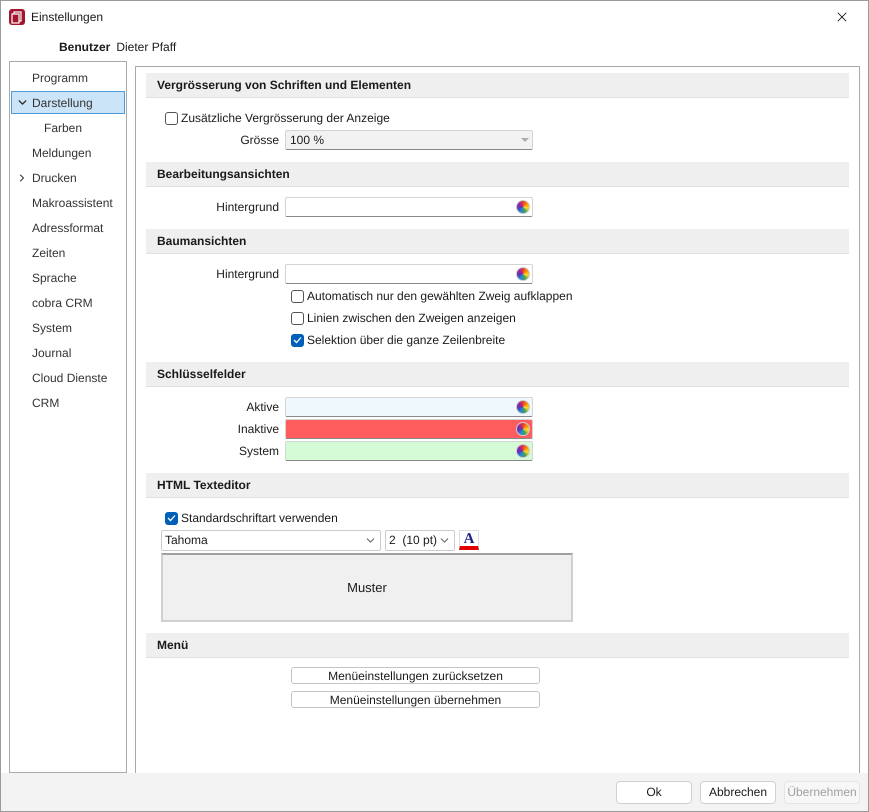  Describe the element at coordinates (68, 152) in the screenshot. I see `sidebar-item: Meldungen` at that location.